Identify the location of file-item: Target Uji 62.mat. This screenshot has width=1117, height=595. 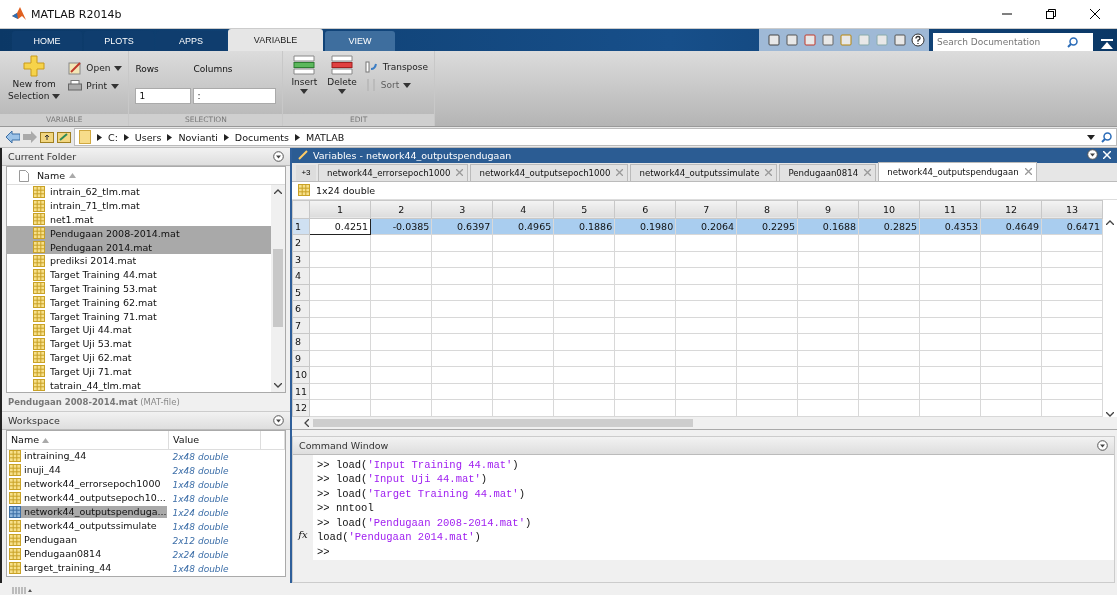
(139, 357).